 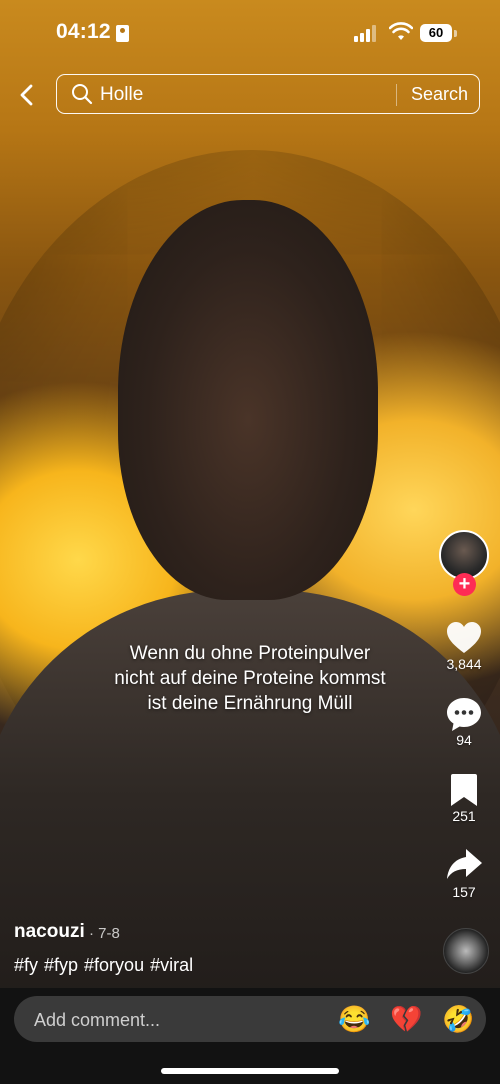 What do you see at coordinates (250, 1019) in the screenshot?
I see `comment-input: Add comment... 😂 💔 🤣` at bounding box center [250, 1019].